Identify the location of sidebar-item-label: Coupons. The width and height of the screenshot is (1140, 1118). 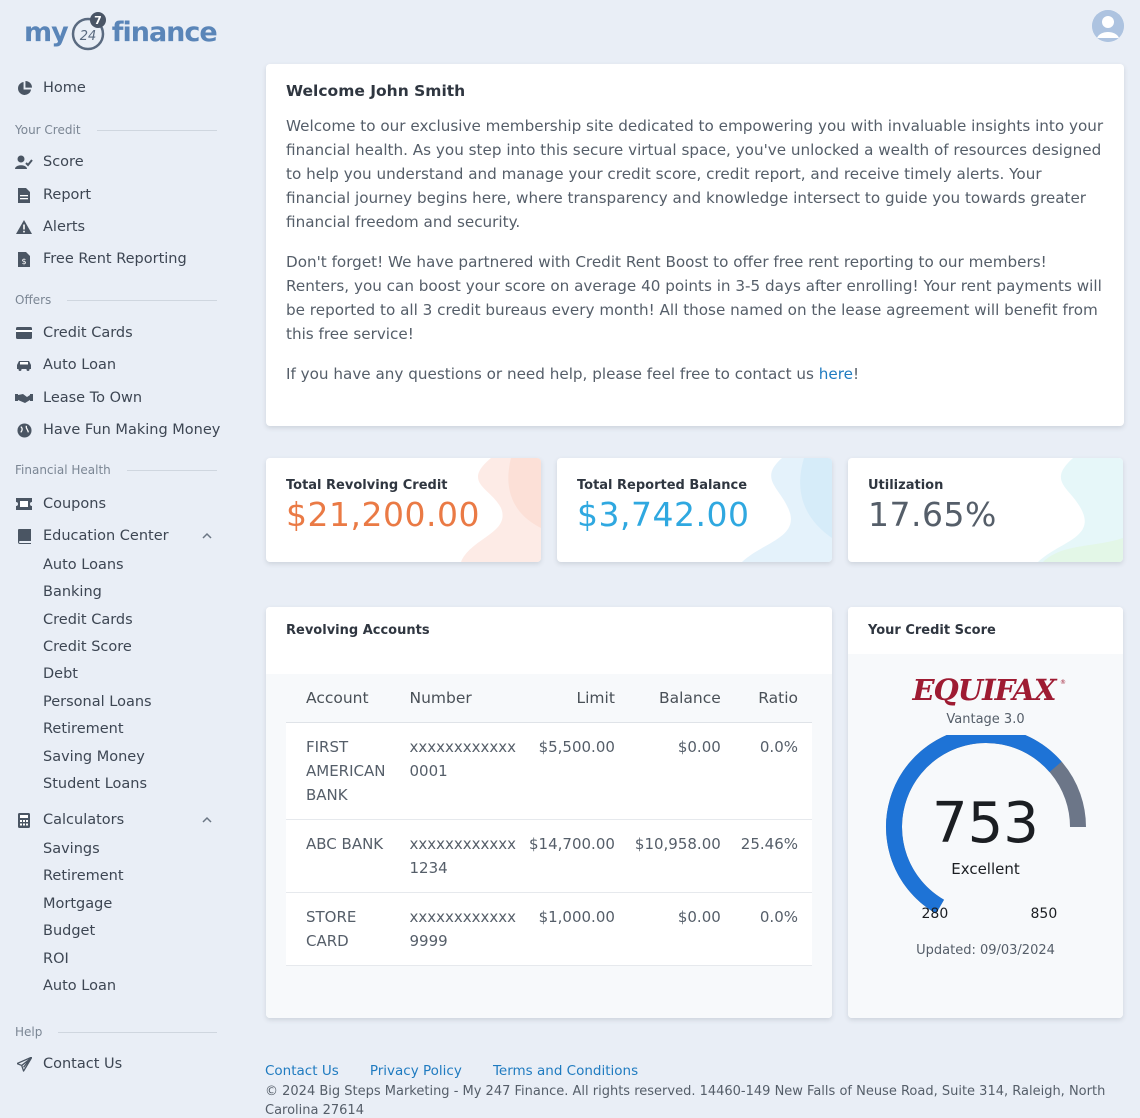
(75, 504).